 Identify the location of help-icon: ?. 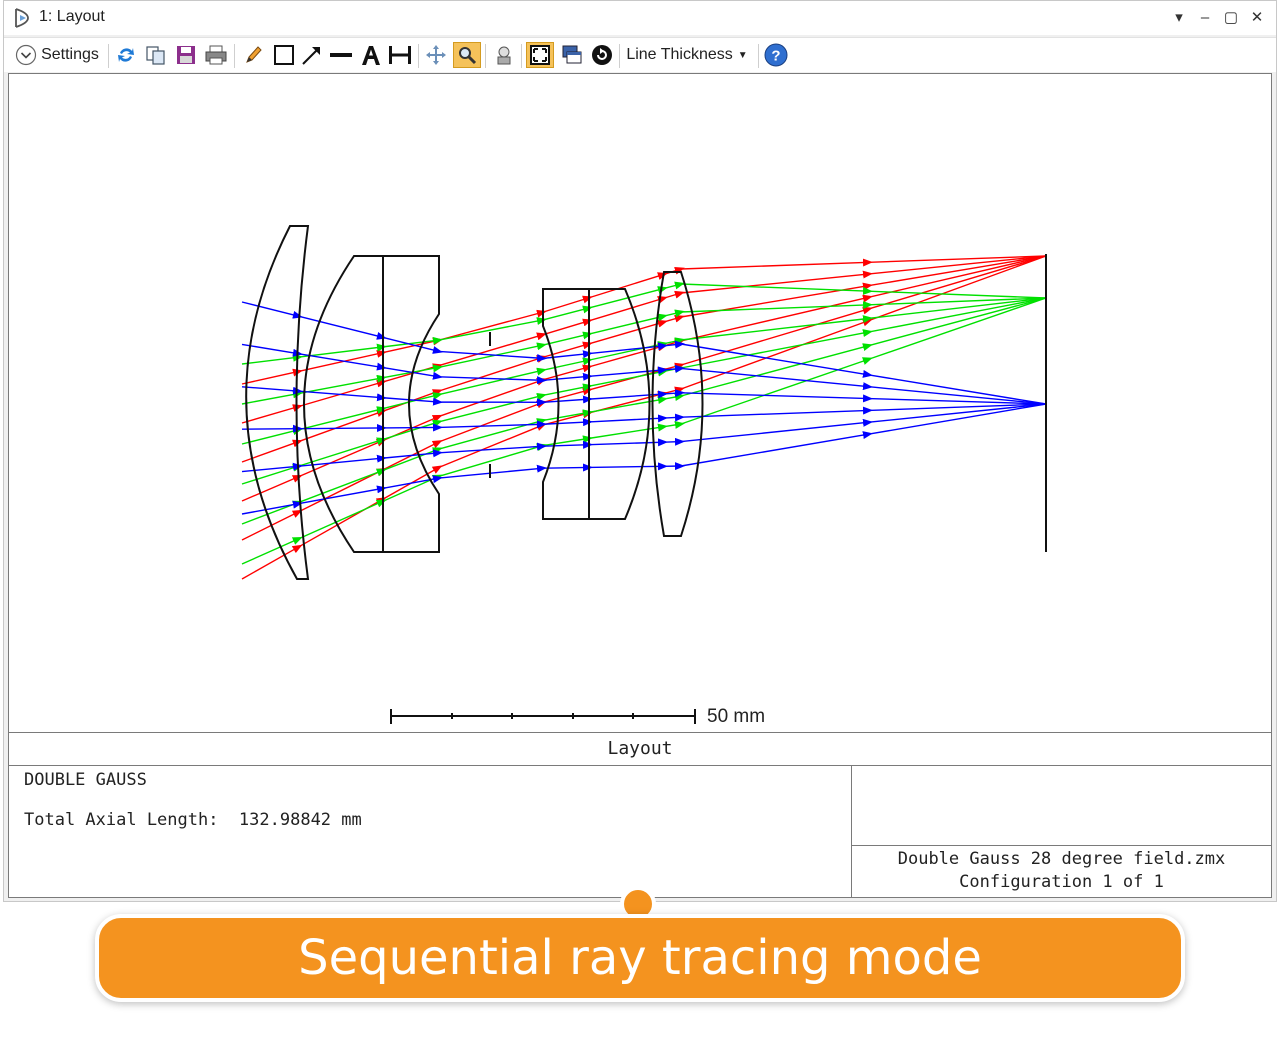
(776, 55).